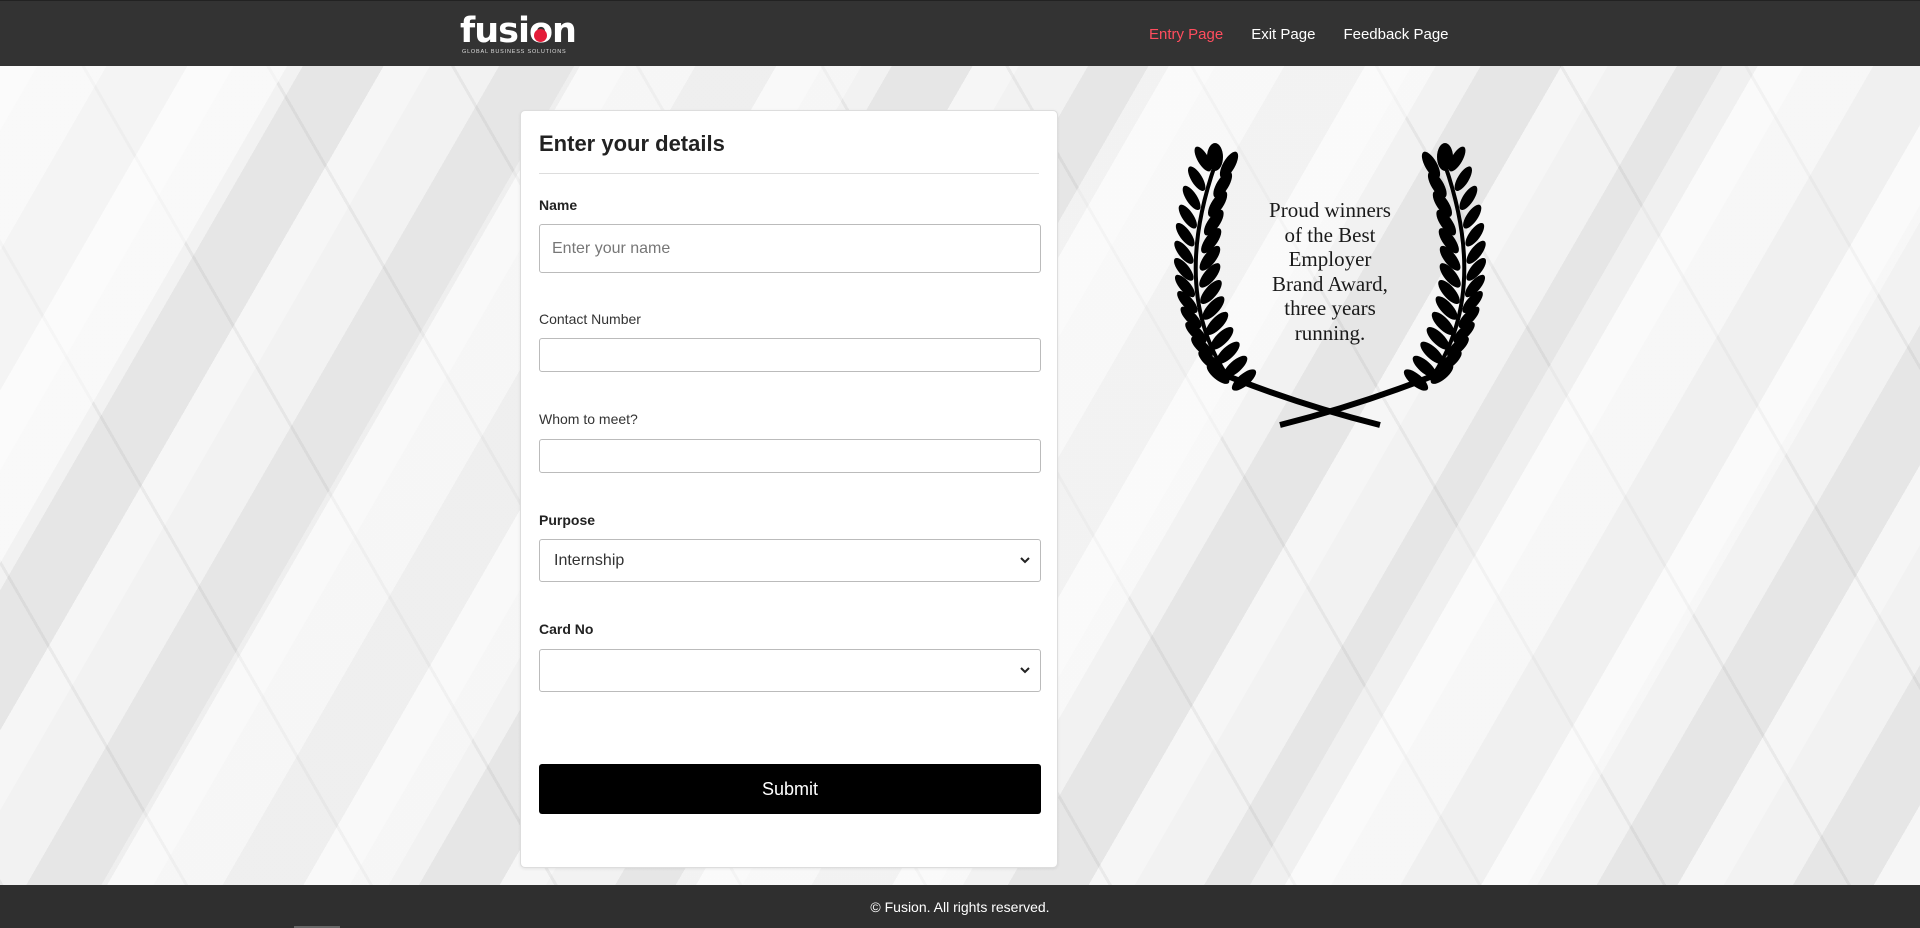 Image resolution: width=1920 pixels, height=928 pixels. I want to click on award-line: of the Best, so click(1330, 234).